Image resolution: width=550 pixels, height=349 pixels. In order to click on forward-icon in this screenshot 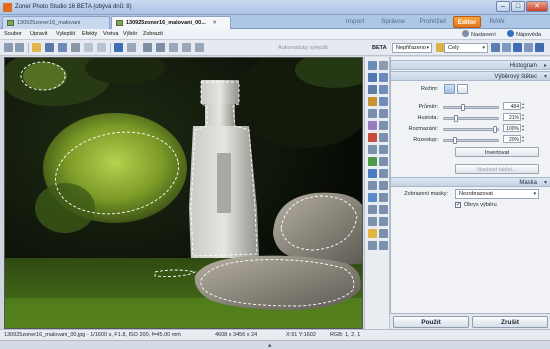, I will do `click(19, 47)`.